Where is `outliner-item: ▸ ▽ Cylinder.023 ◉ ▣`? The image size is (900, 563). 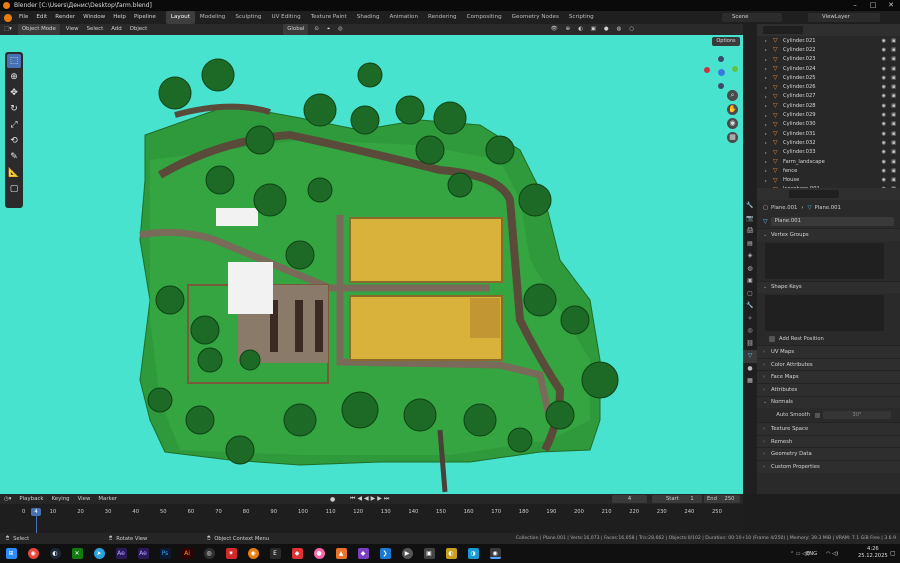 outliner-item: ▸ ▽ Cylinder.023 ◉ ▣ is located at coordinates (828, 59).